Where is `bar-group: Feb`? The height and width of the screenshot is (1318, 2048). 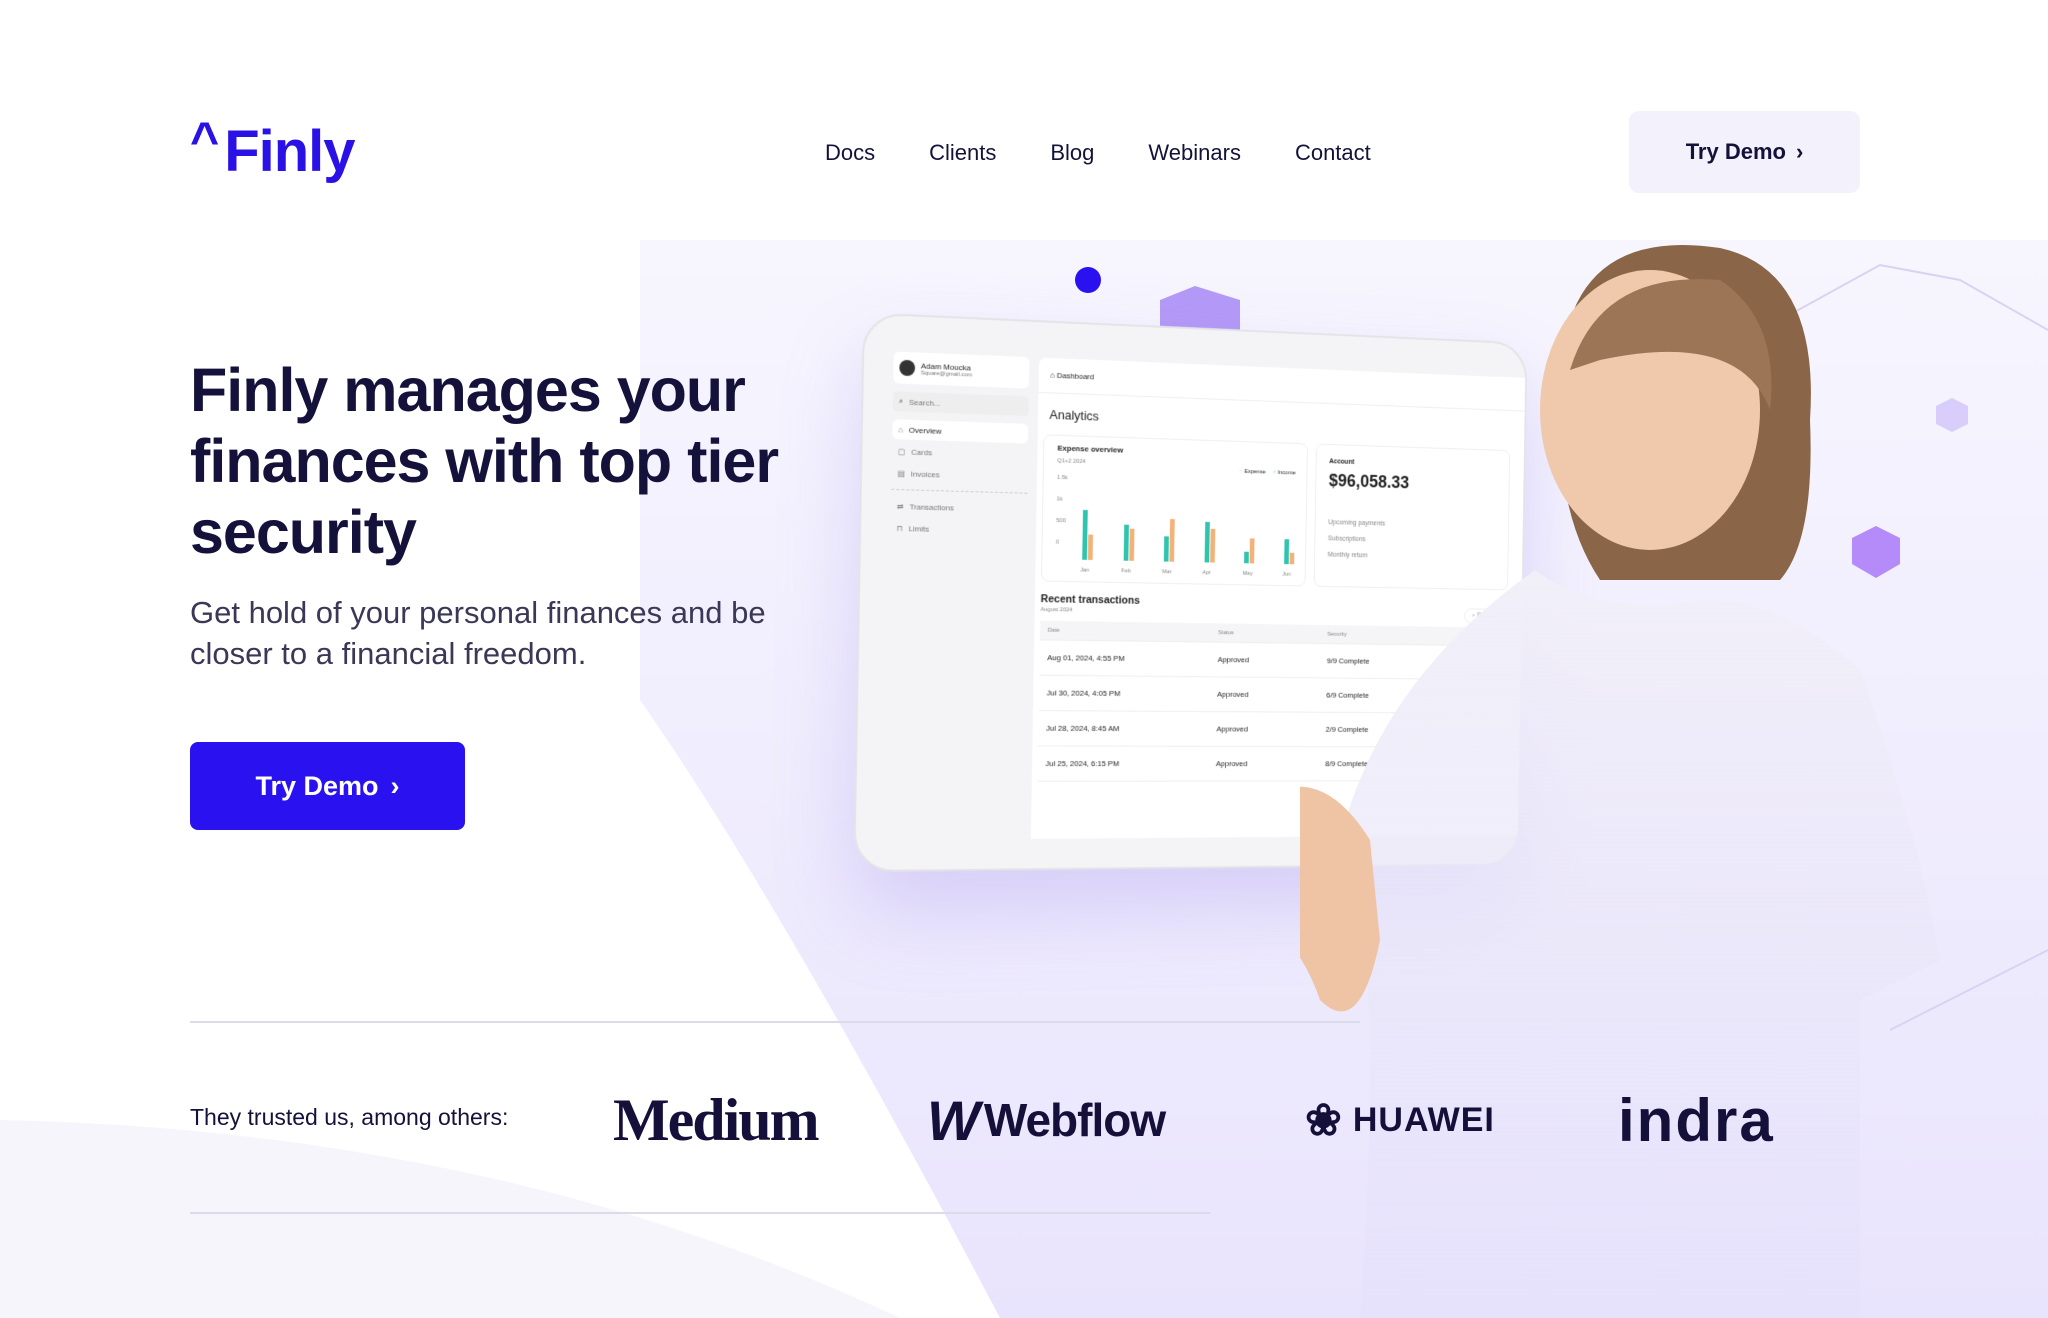 bar-group: Feb is located at coordinates (1128, 549).